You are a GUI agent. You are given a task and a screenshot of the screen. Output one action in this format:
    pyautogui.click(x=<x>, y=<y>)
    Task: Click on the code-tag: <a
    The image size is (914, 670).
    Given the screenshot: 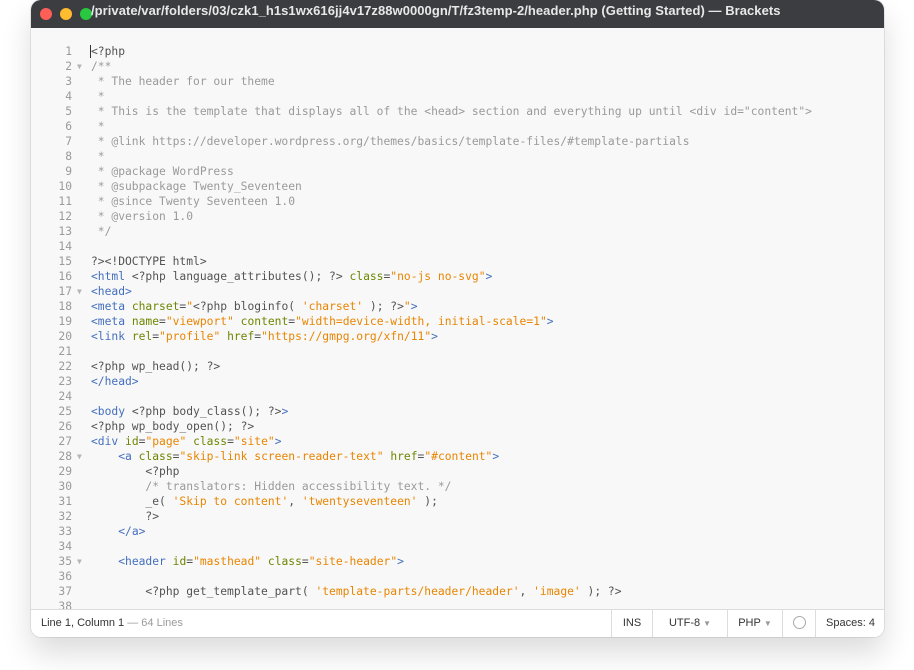 What is the action you would take?
    pyautogui.click(x=128, y=456)
    